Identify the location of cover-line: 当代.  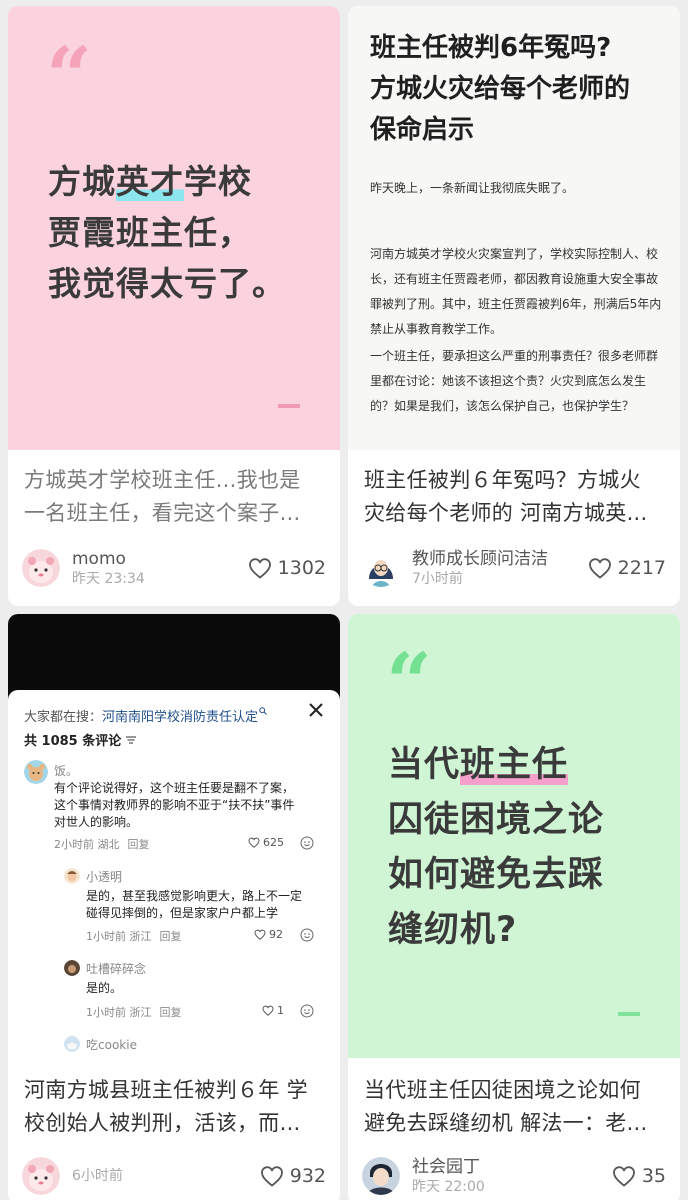
(424, 765).